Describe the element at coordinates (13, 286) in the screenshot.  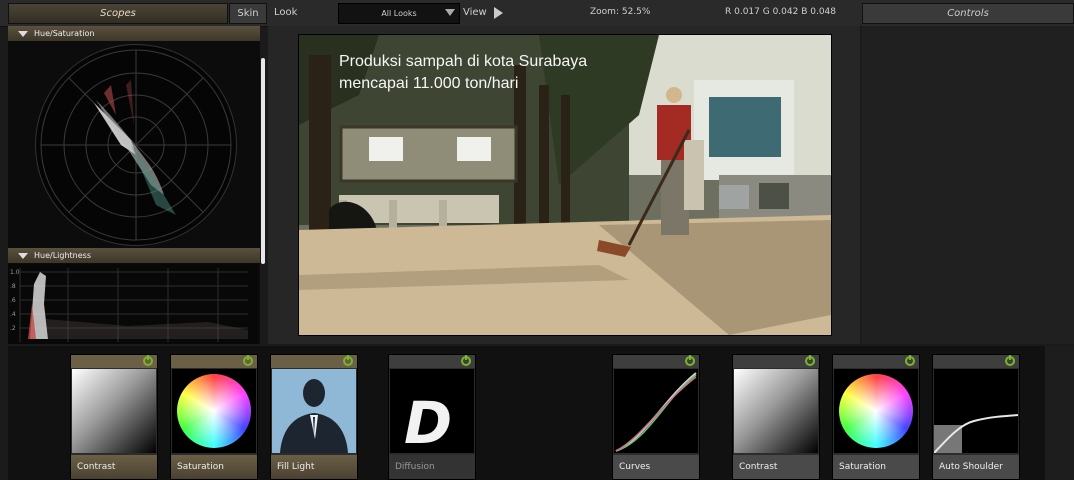
I see `hl-tick: .8` at that location.